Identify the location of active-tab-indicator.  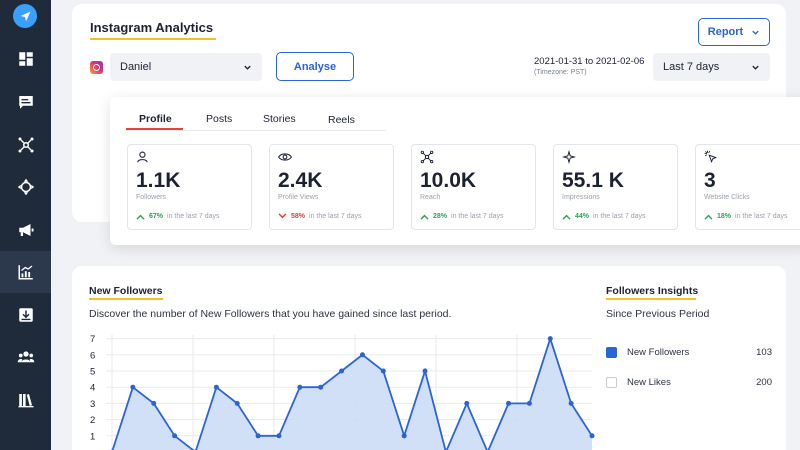
(154, 129).